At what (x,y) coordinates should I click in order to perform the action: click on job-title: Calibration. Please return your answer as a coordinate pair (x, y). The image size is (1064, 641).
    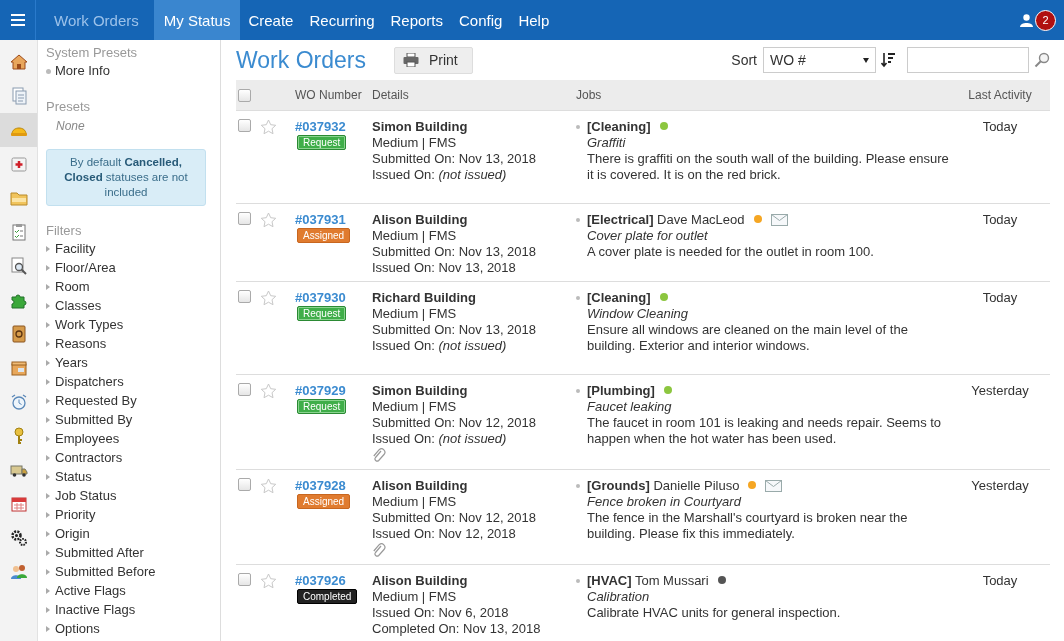
    Looking at the image, I should click on (618, 597).